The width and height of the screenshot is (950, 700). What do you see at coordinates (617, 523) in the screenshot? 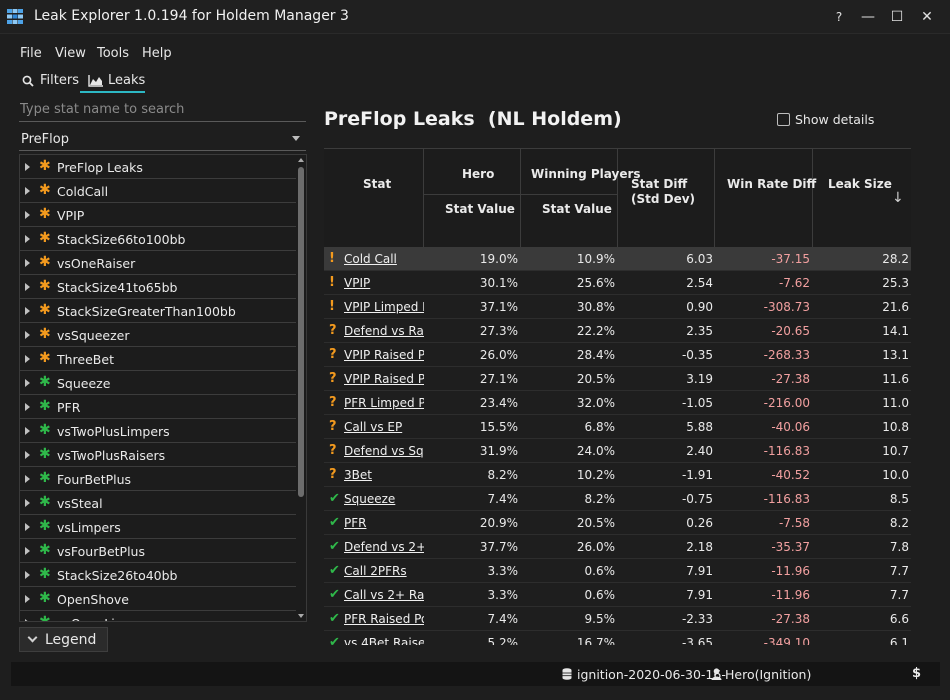
I see `table-row: ✔ PFR 20.9% 20.5% 0.26 -7.58 8.2` at bounding box center [617, 523].